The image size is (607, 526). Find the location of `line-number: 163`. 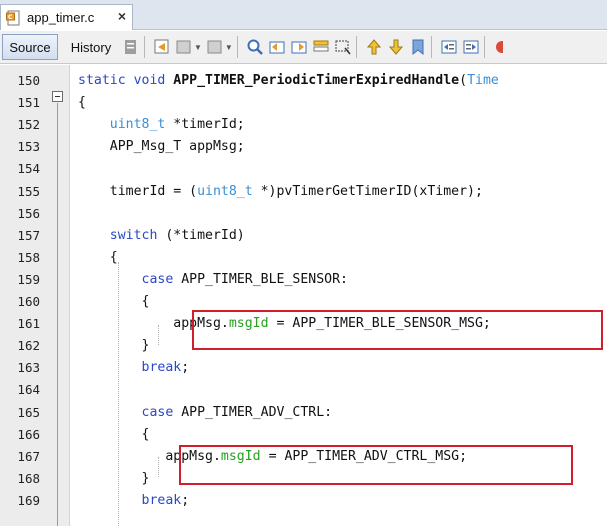

line-number: 163 is located at coordinates (28, 368).